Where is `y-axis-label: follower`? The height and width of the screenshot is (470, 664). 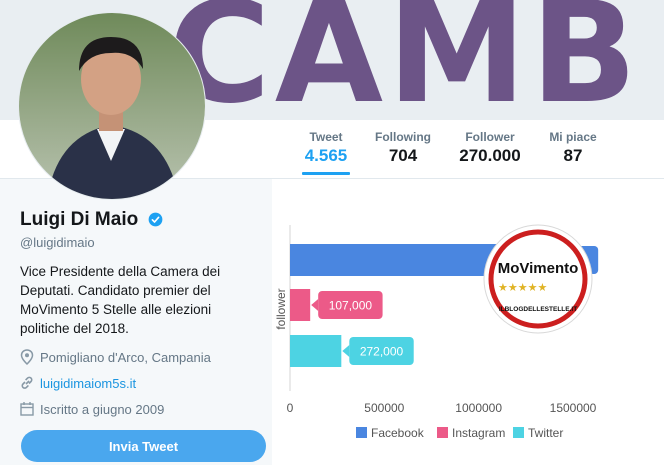
y-axis-label: follower is located at coordinates (281, 308).